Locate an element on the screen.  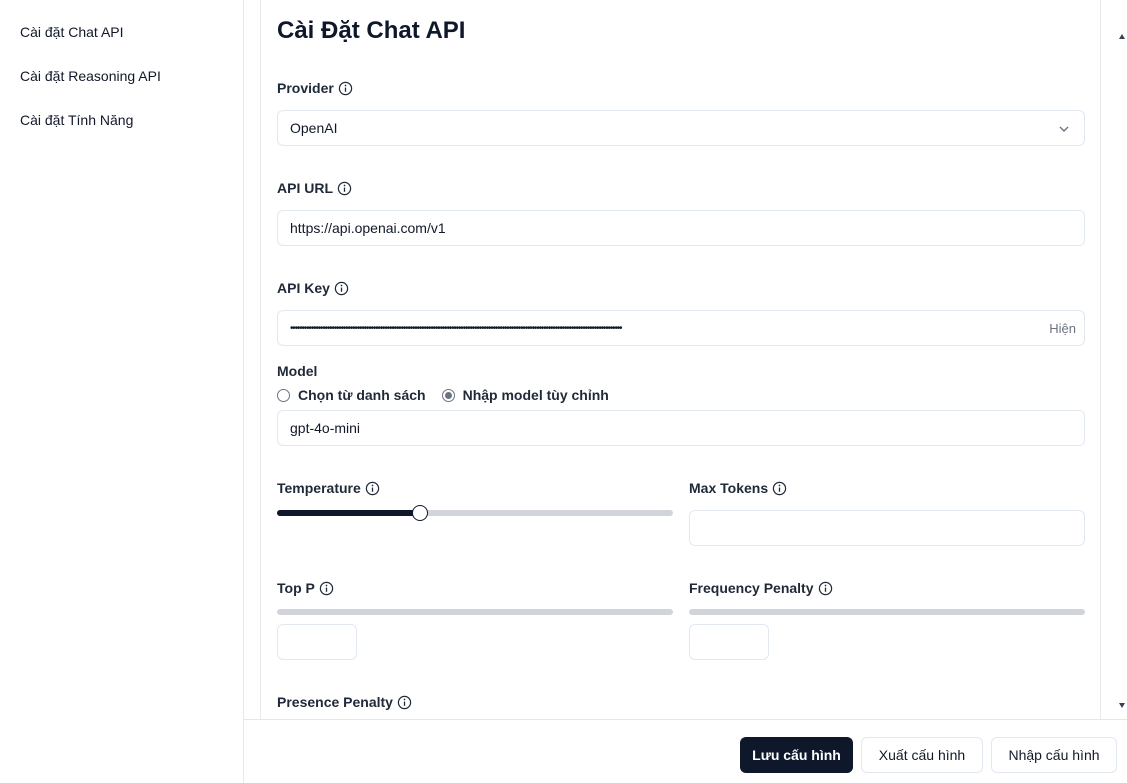
provider-label: Provider is located at coordinates (315, 88).